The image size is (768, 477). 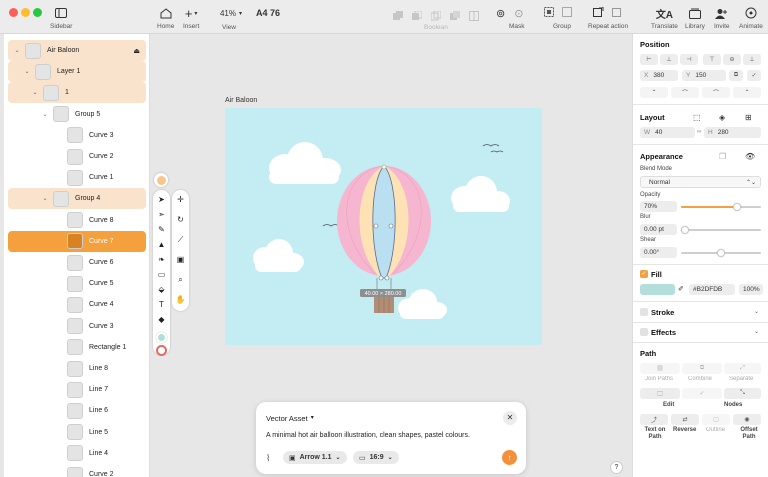 What do you see at coordinates (510, 418) in the screenshot?
I see `close-icon: ✕` at bounding box center [510, 418].